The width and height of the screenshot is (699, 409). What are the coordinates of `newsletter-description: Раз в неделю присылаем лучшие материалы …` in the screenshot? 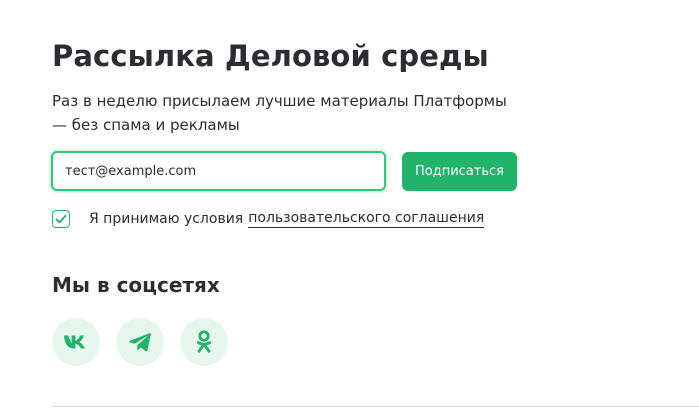 It's located at (279, 113).